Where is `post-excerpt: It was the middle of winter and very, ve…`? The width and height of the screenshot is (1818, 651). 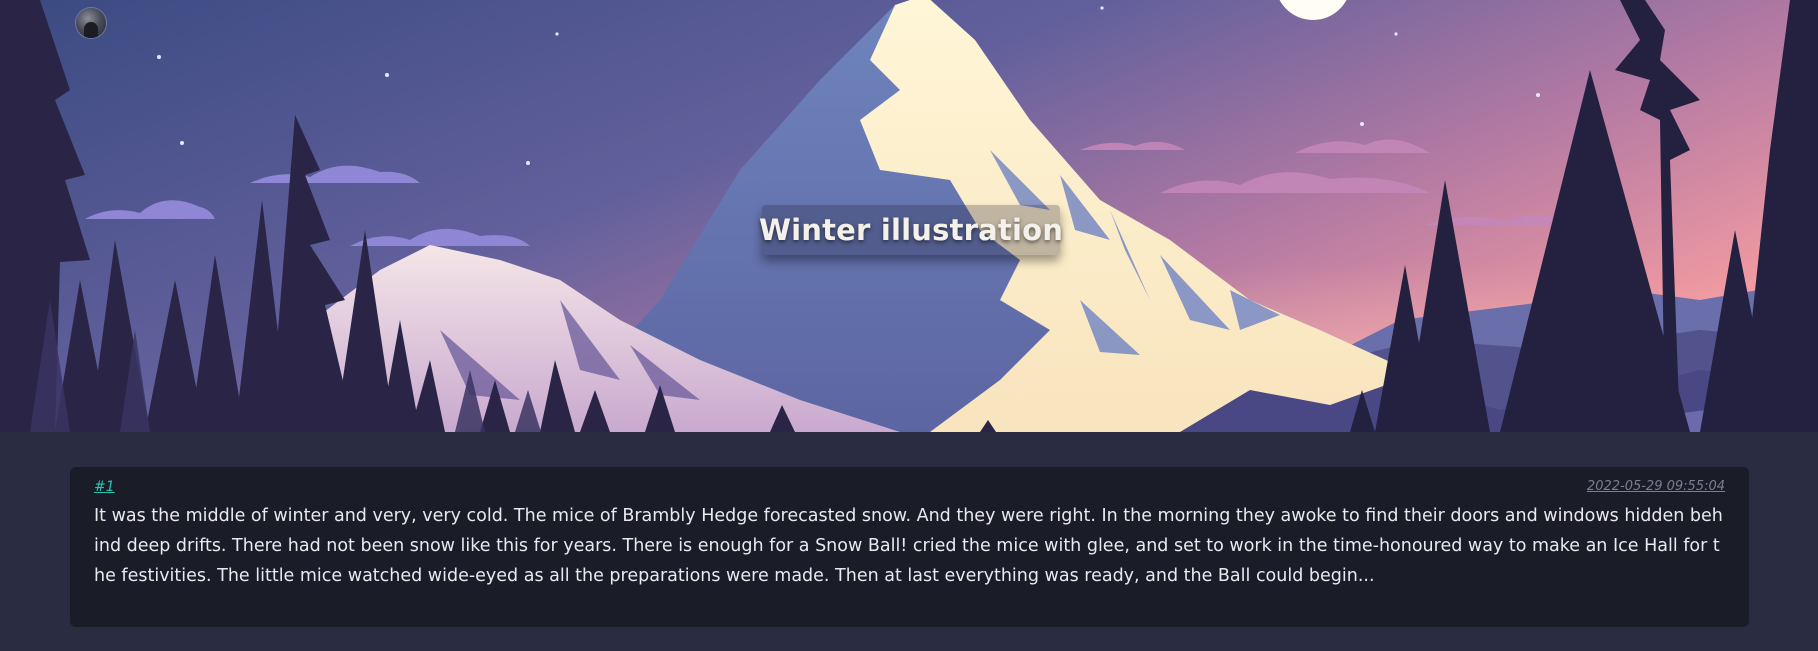
post-excerpt: It was the middle of winter and very, ve… is located at coordinates (908, 546).